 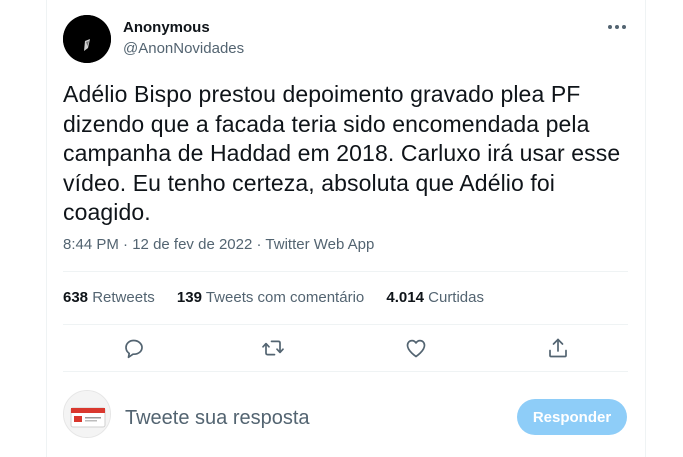 I want to click on quotes-label: Tweets com comentário, so click(x=285, y=297).